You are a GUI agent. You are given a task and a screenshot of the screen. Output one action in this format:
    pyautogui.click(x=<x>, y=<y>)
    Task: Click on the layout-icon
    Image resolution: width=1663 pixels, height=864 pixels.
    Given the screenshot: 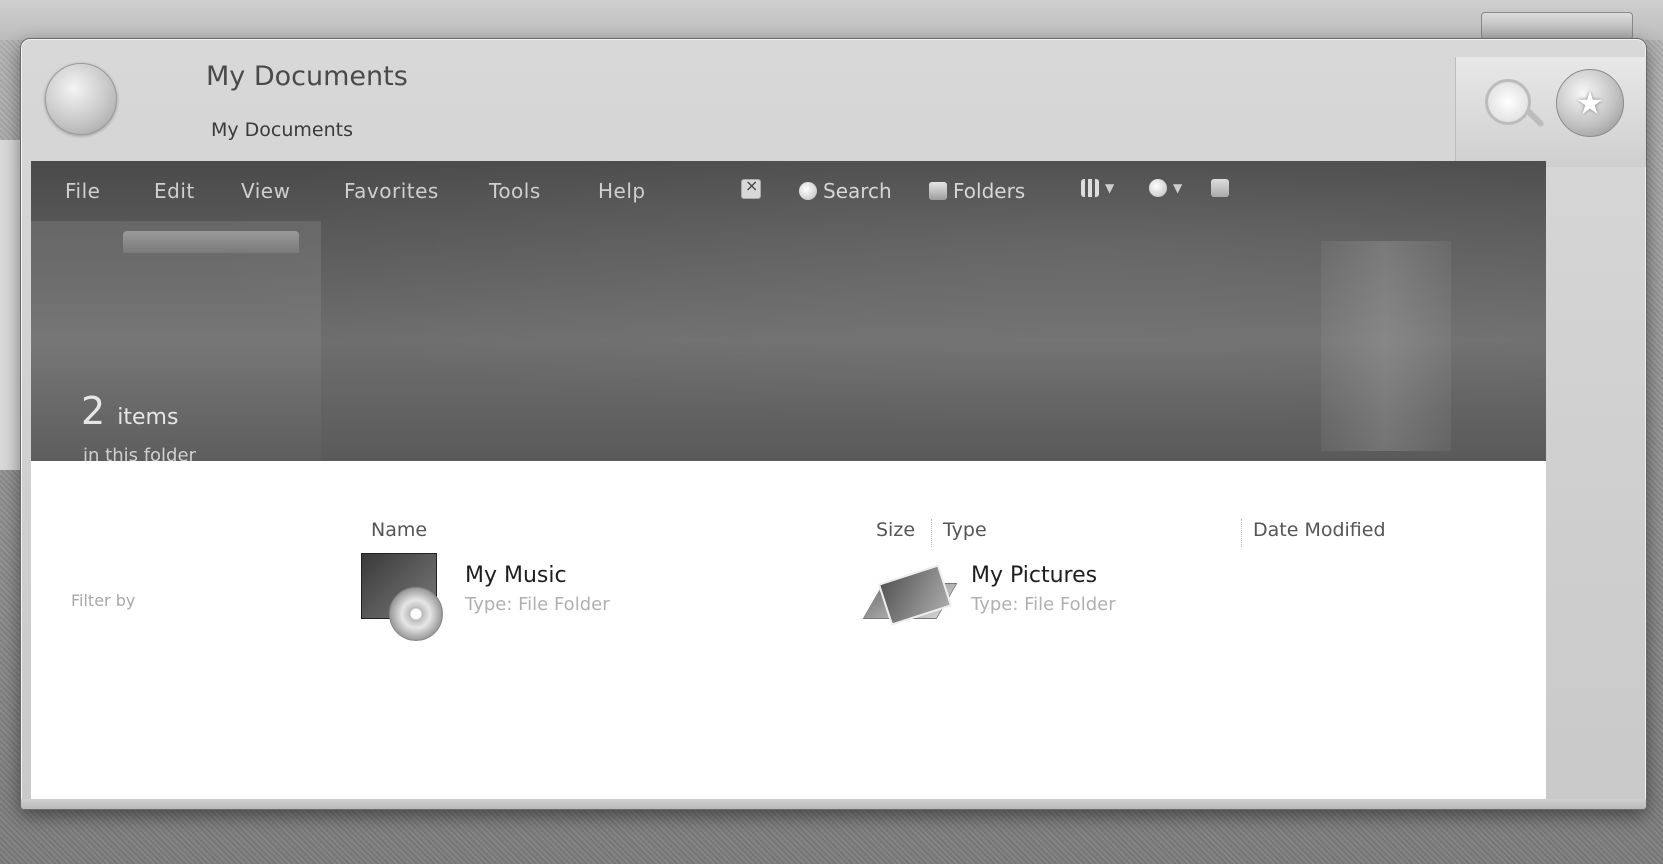 What is the action you would take?
    pyautogui.click(x=1220, y=188)
    